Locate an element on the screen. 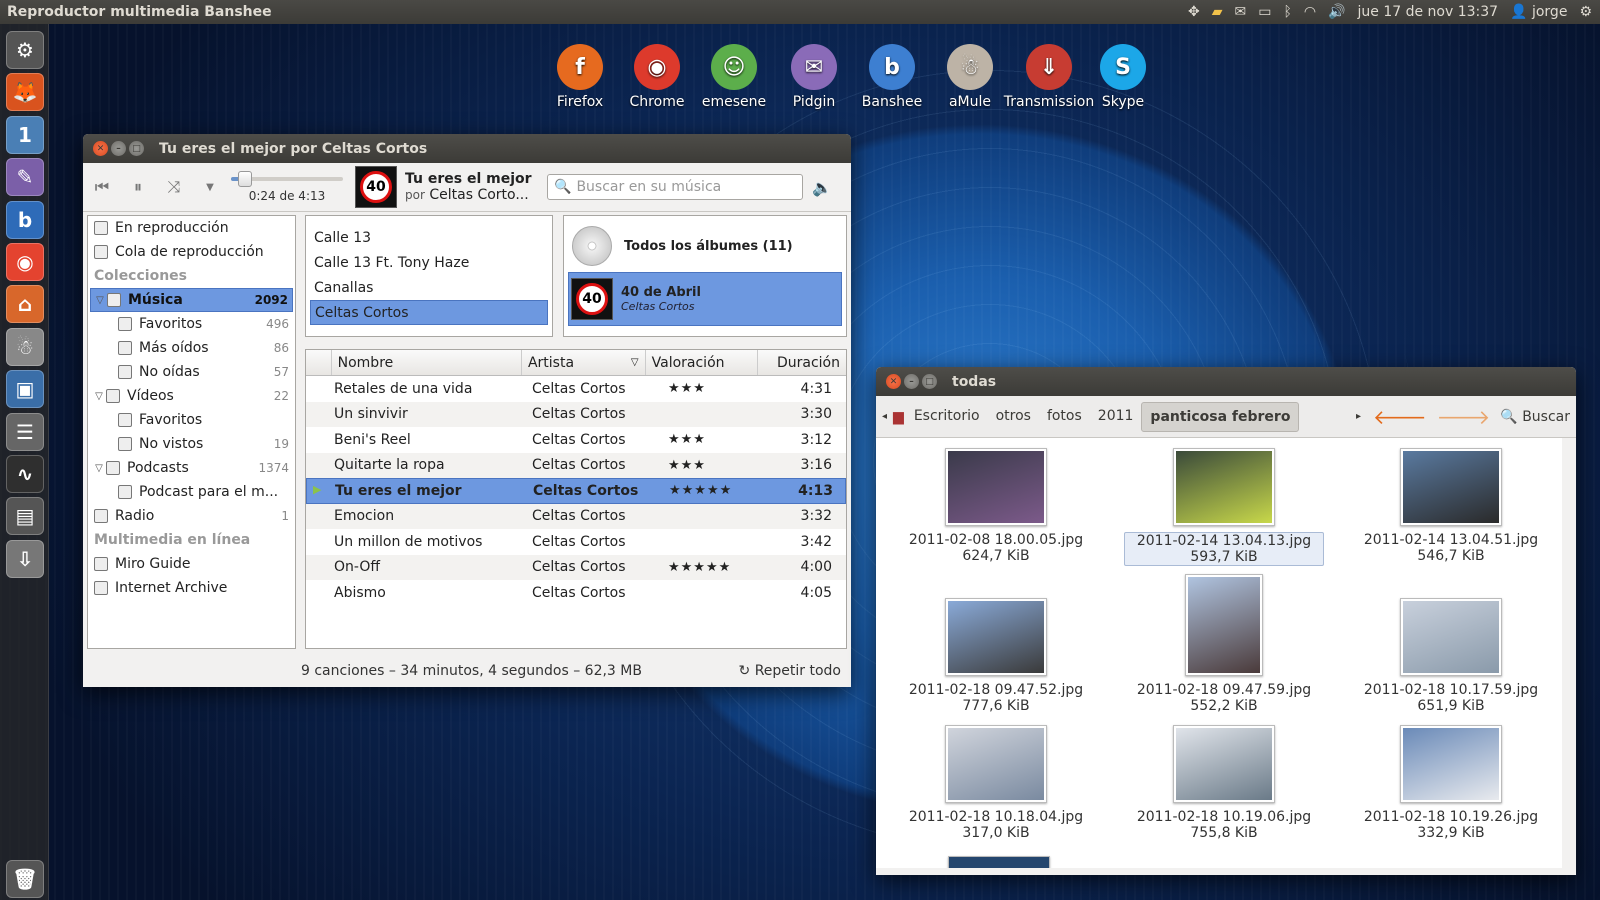 This screenshot has width=1600, height=900. shuffle-icon: ⤨ is located at coordinates (174, 187).